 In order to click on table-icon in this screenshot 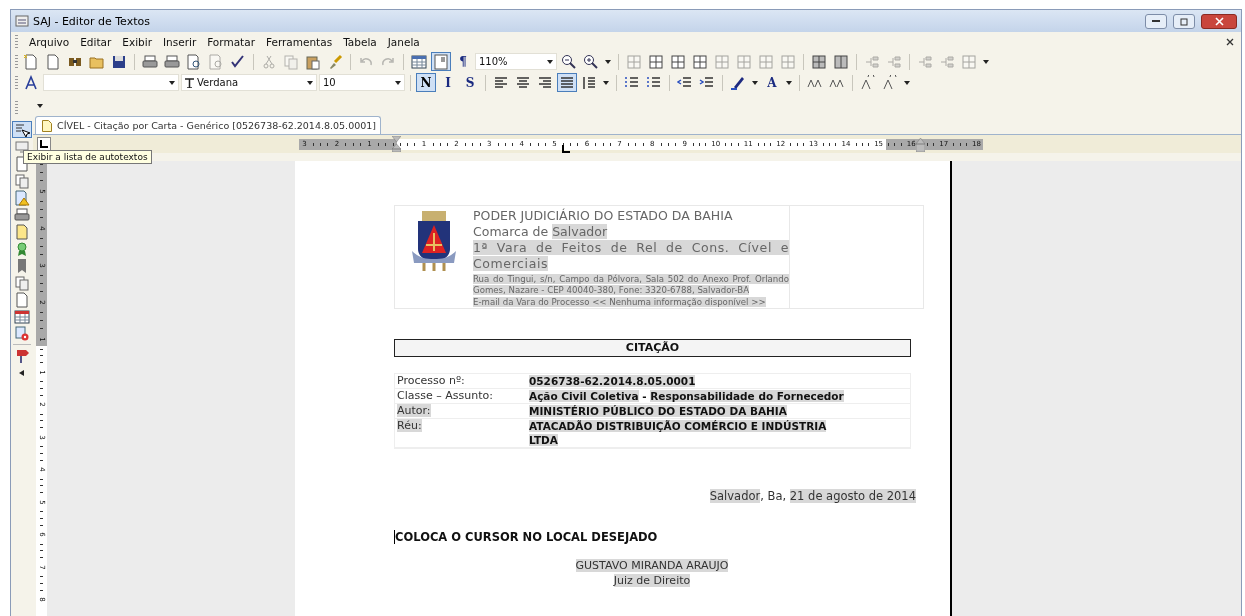, I will do `click(419, 61)`.